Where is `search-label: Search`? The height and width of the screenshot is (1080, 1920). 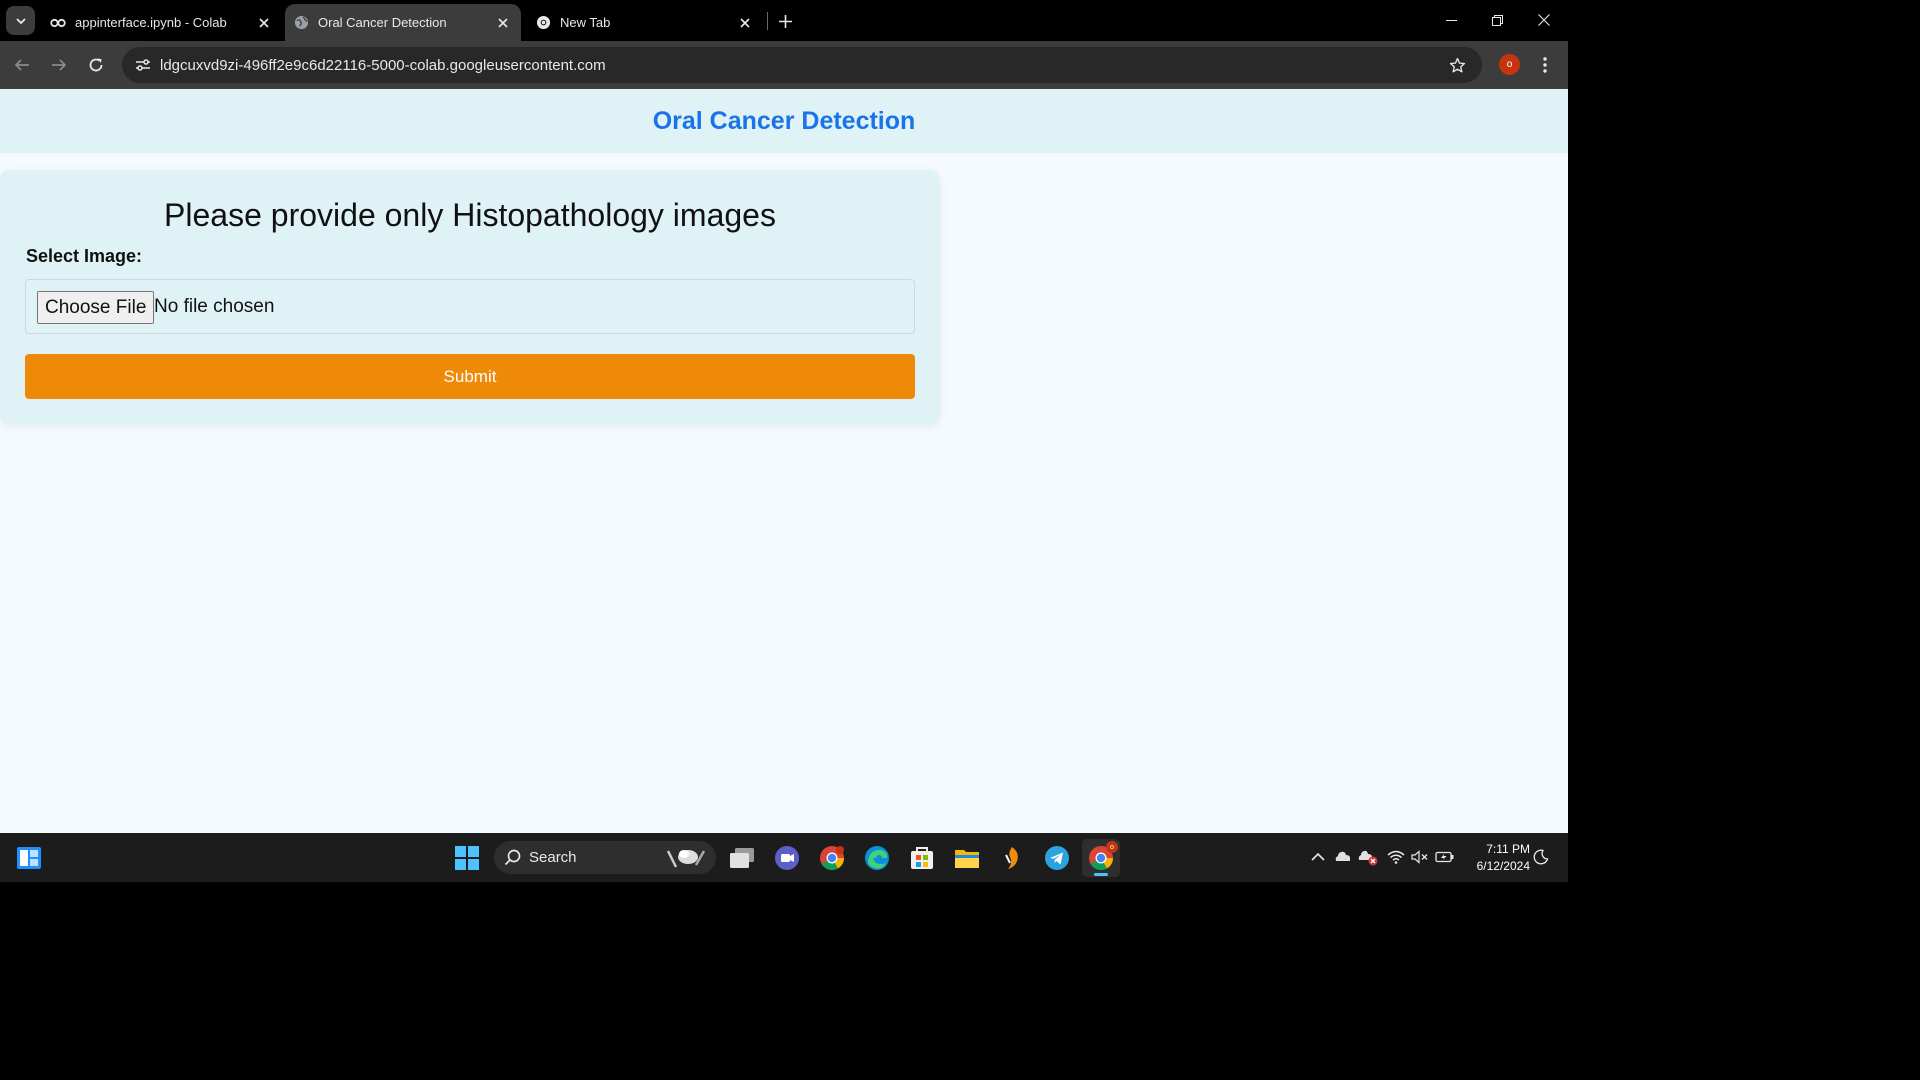 search-label: Search is located at coordinates (553, 857).